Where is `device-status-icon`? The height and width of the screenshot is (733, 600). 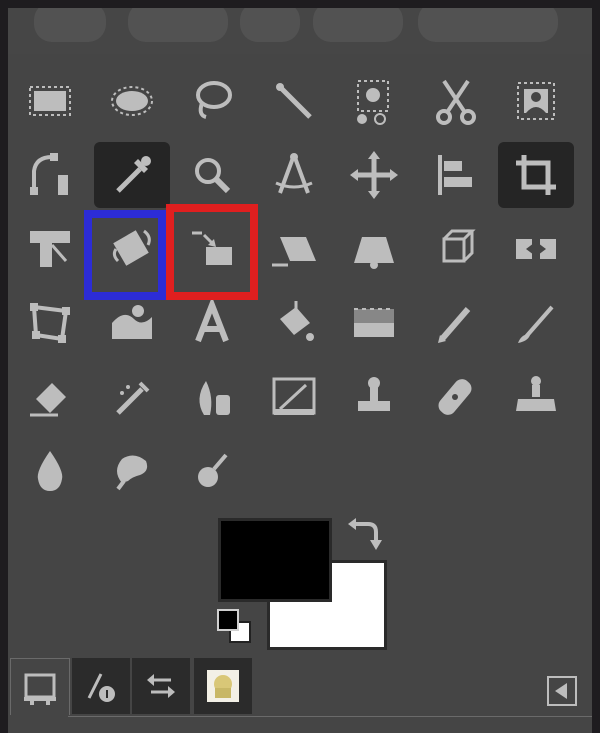 device-status-icon is located at coordinates (101, 687).